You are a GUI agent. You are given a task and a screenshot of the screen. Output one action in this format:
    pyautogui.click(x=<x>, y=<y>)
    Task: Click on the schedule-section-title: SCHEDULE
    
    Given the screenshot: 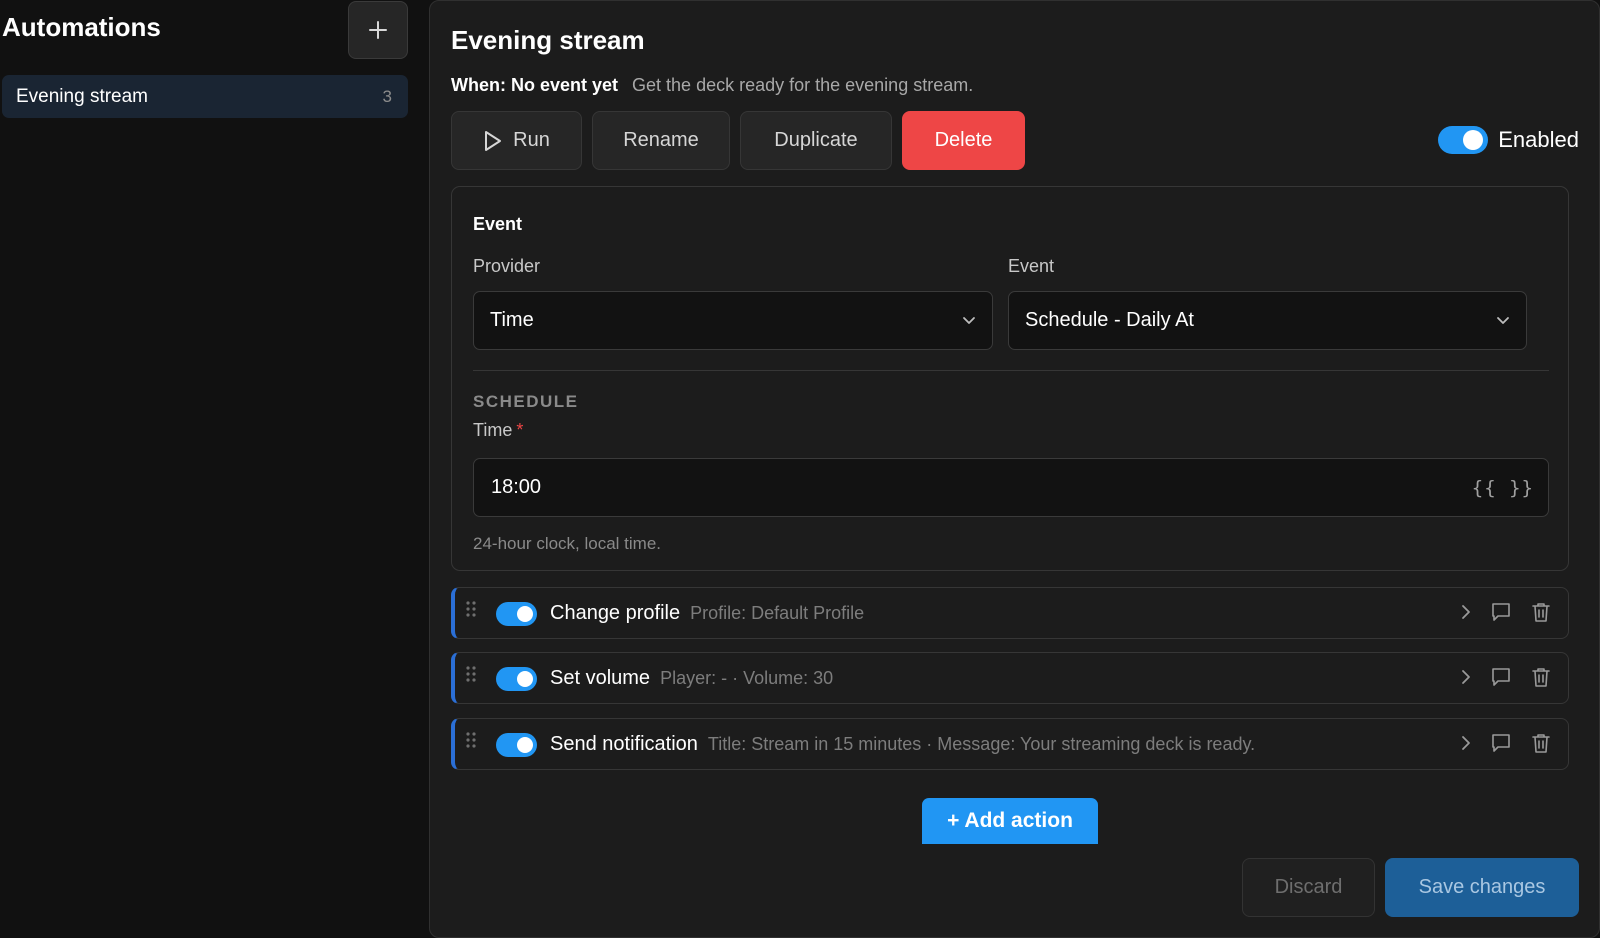 What is the action you would take?
    pyautogui.click(x=526, y=401)
    